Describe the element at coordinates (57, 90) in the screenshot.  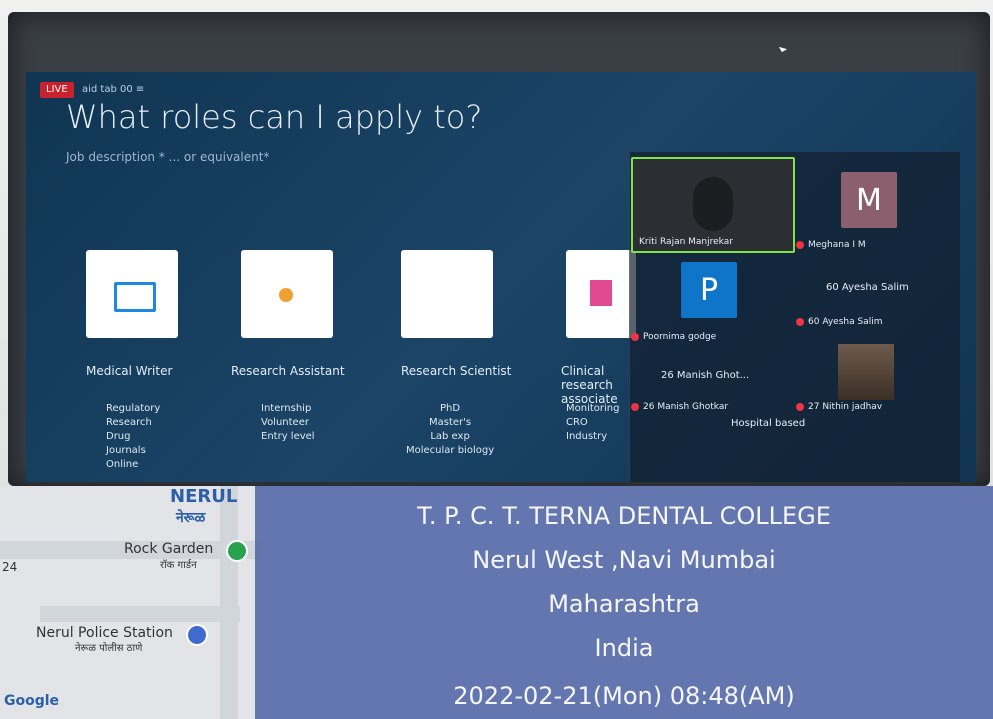
I see `live-badge: LIVE` at that location.